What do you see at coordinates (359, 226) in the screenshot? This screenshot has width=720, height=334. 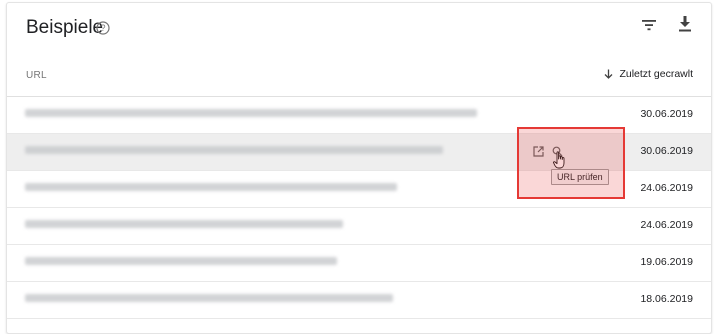 I see `table-row: 24.06.2019` at bounding box center [359, 226].